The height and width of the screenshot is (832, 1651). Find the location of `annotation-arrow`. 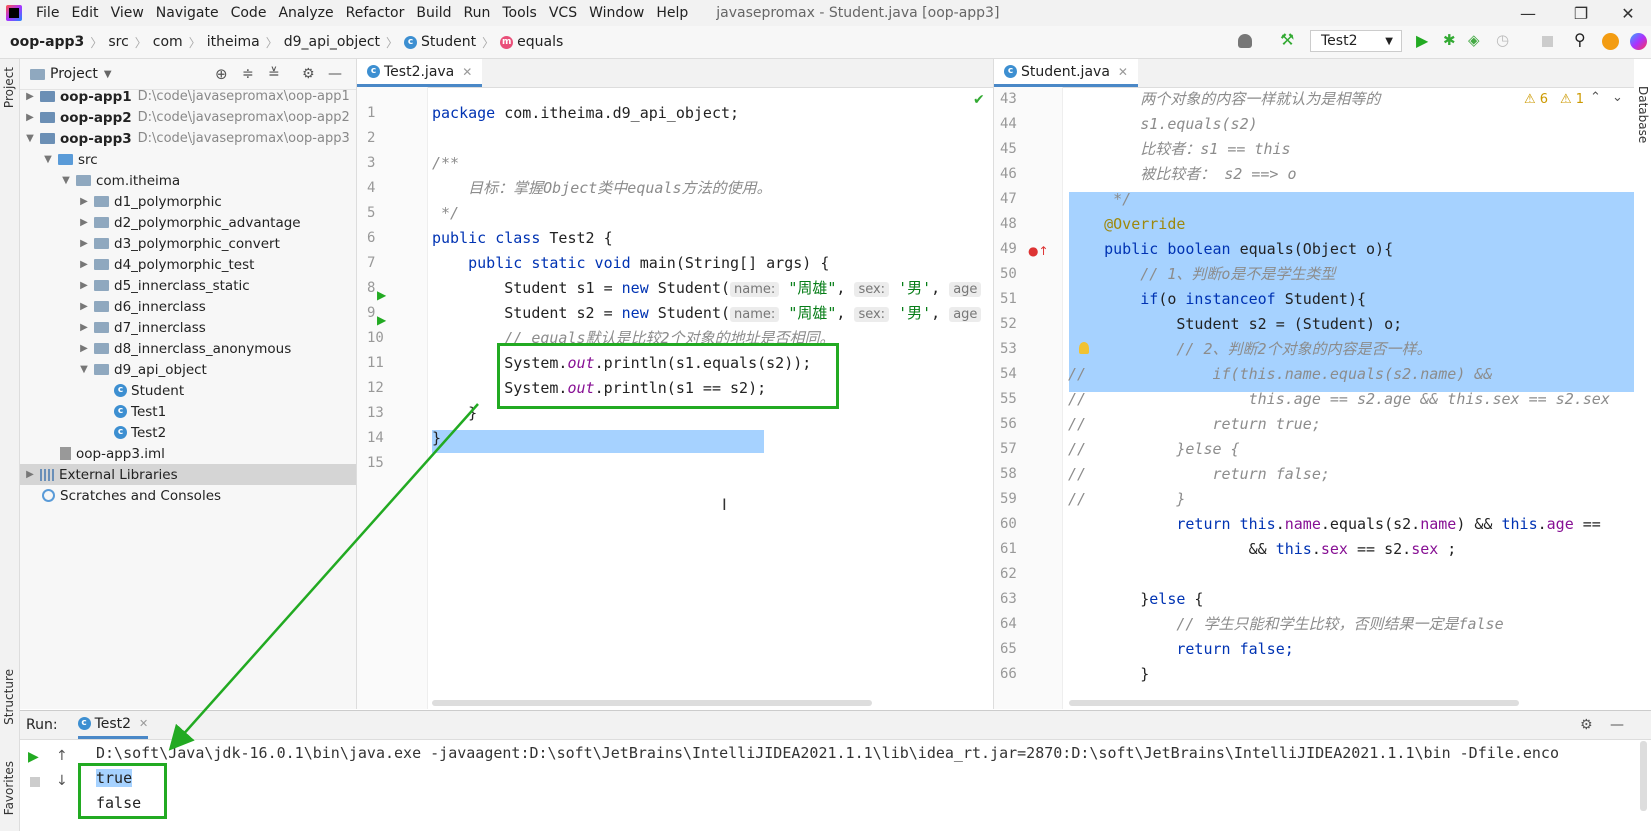

annotation-arrow is located at coordinates (323, 577).